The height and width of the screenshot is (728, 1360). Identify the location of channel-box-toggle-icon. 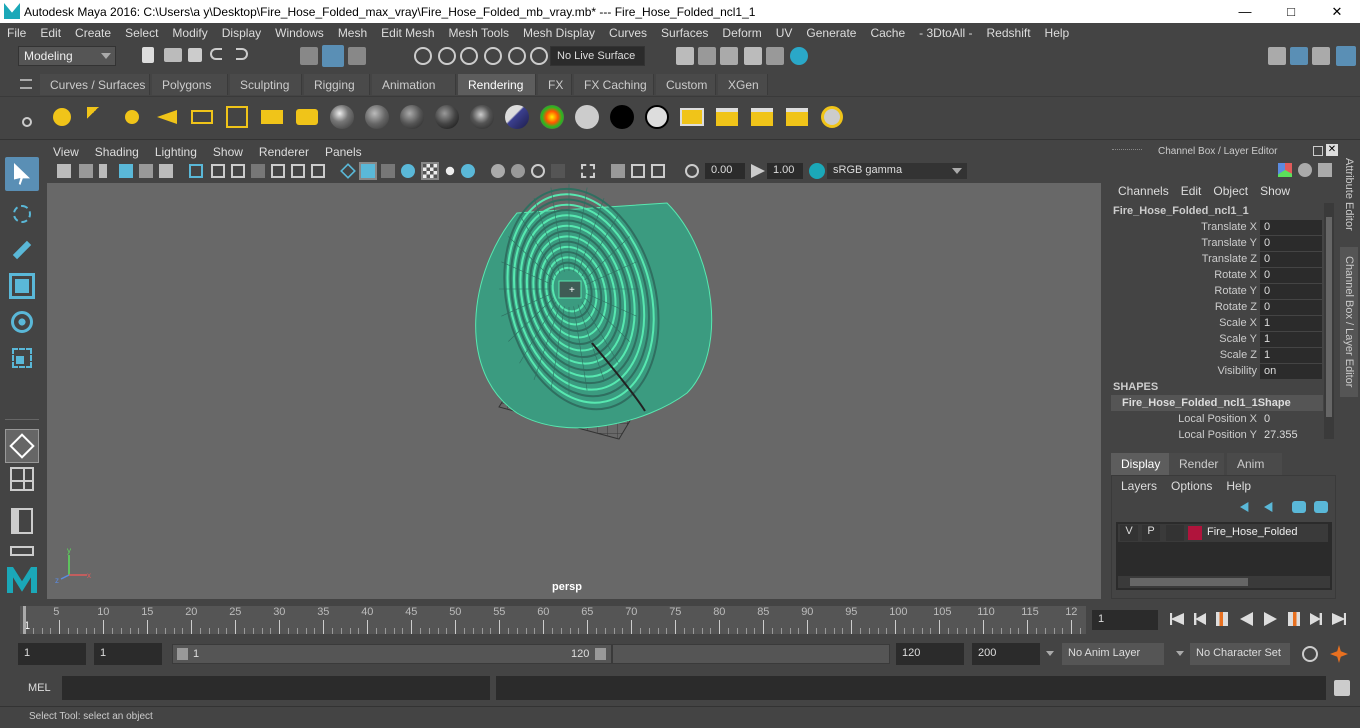
(1346, 56).